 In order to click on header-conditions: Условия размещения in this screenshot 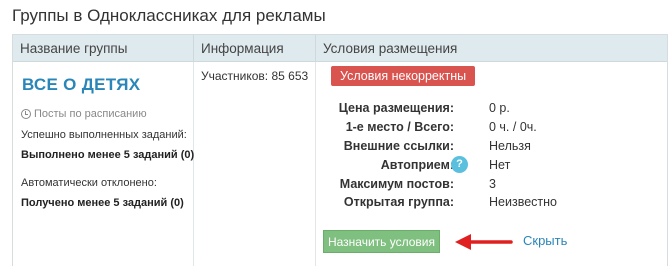, I will do `click(491, 48)`.